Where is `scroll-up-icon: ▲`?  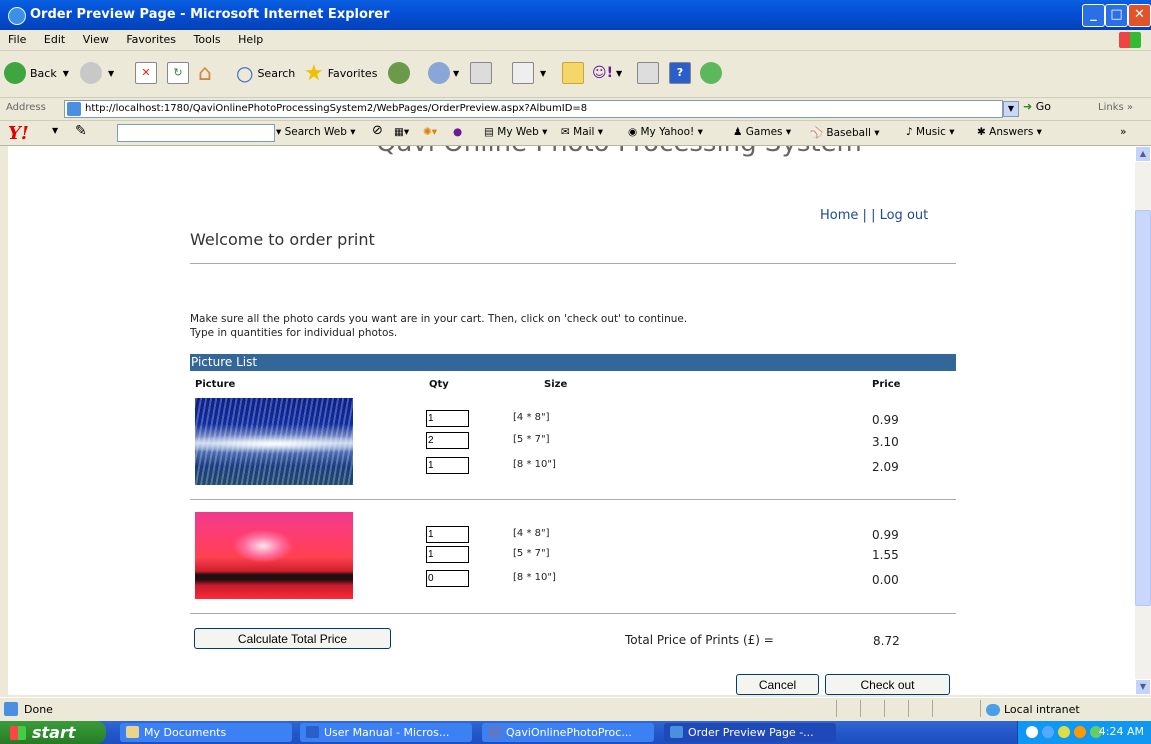 scroll-up-icon: ▲ is located at coordinates (1143, 154).